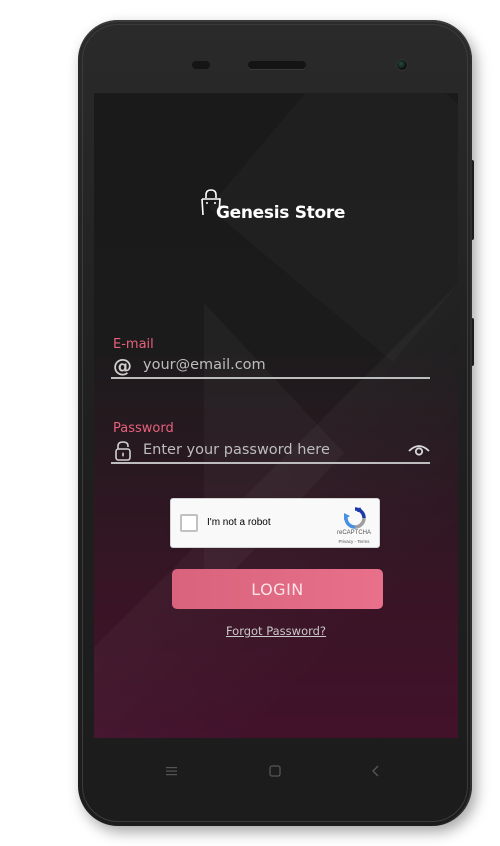 The height and width of the screenshot is (846, 500). I want to click on login-button: LOGIN, so click(277, 589).